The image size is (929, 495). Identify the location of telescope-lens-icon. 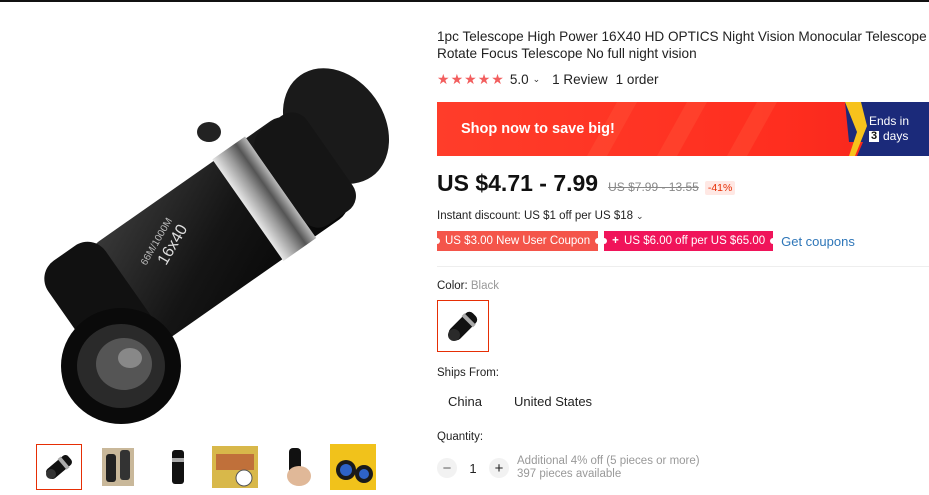
(353, 467).